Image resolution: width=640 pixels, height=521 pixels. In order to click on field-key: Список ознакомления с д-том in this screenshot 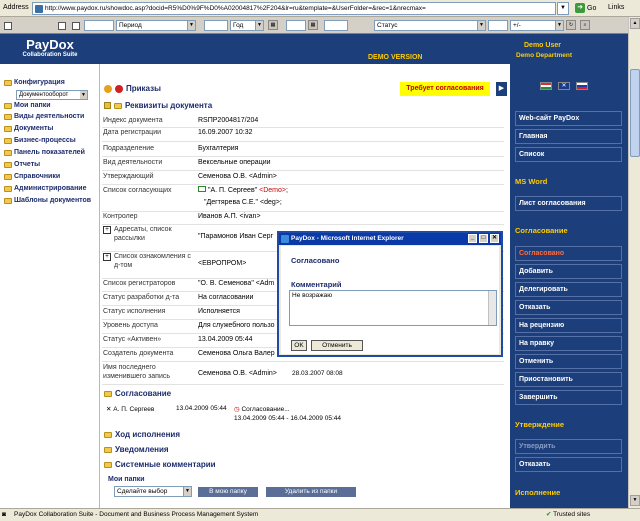, I will do `click(148, 261)`.